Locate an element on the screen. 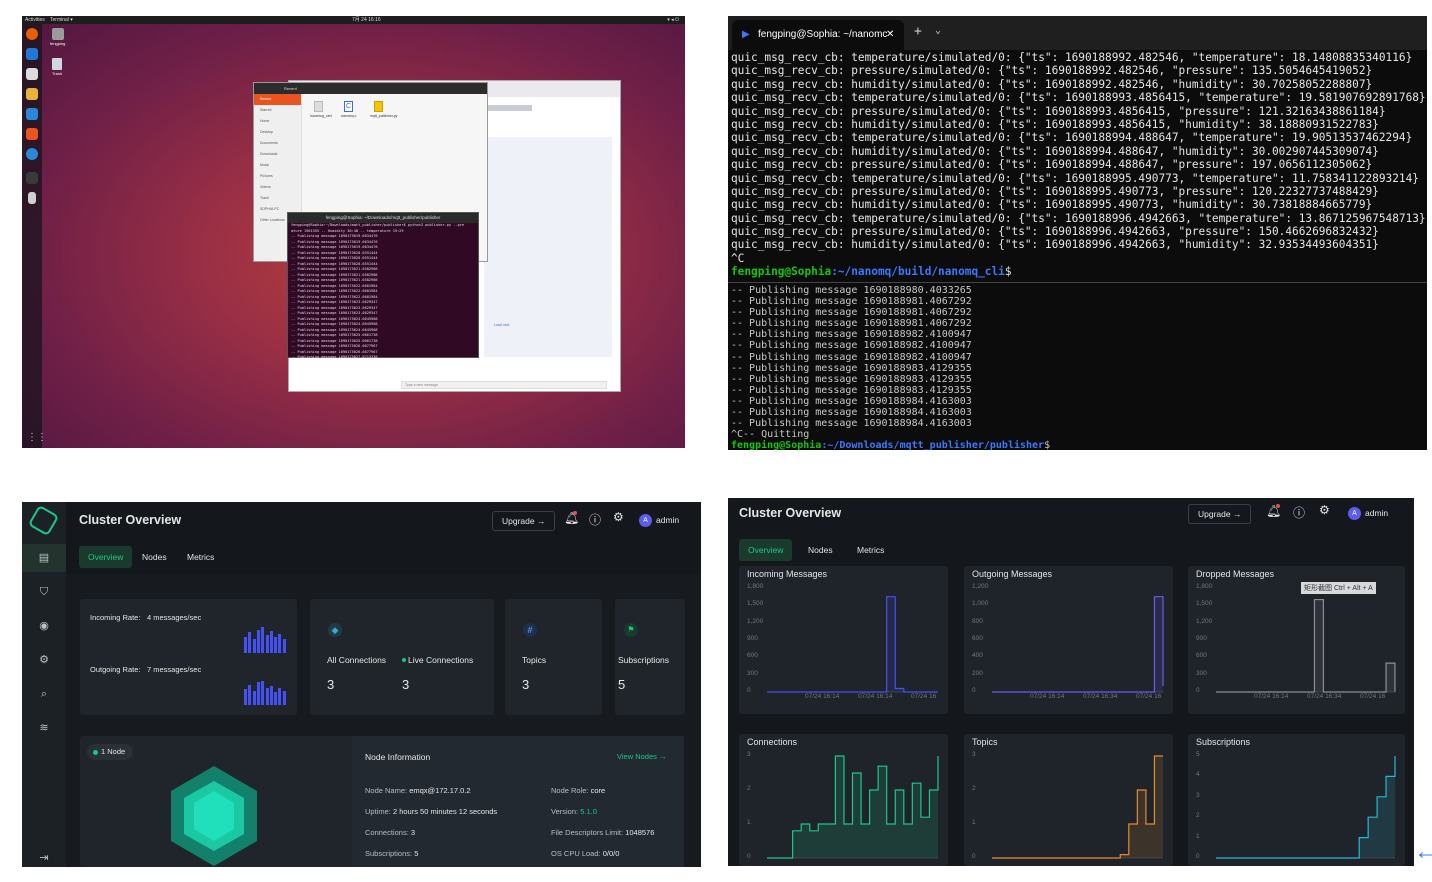 Image resolution: width=1432 pixels, height=882 pixels. sidebar-item-trash: Trash is located at coordinates (277, 198).